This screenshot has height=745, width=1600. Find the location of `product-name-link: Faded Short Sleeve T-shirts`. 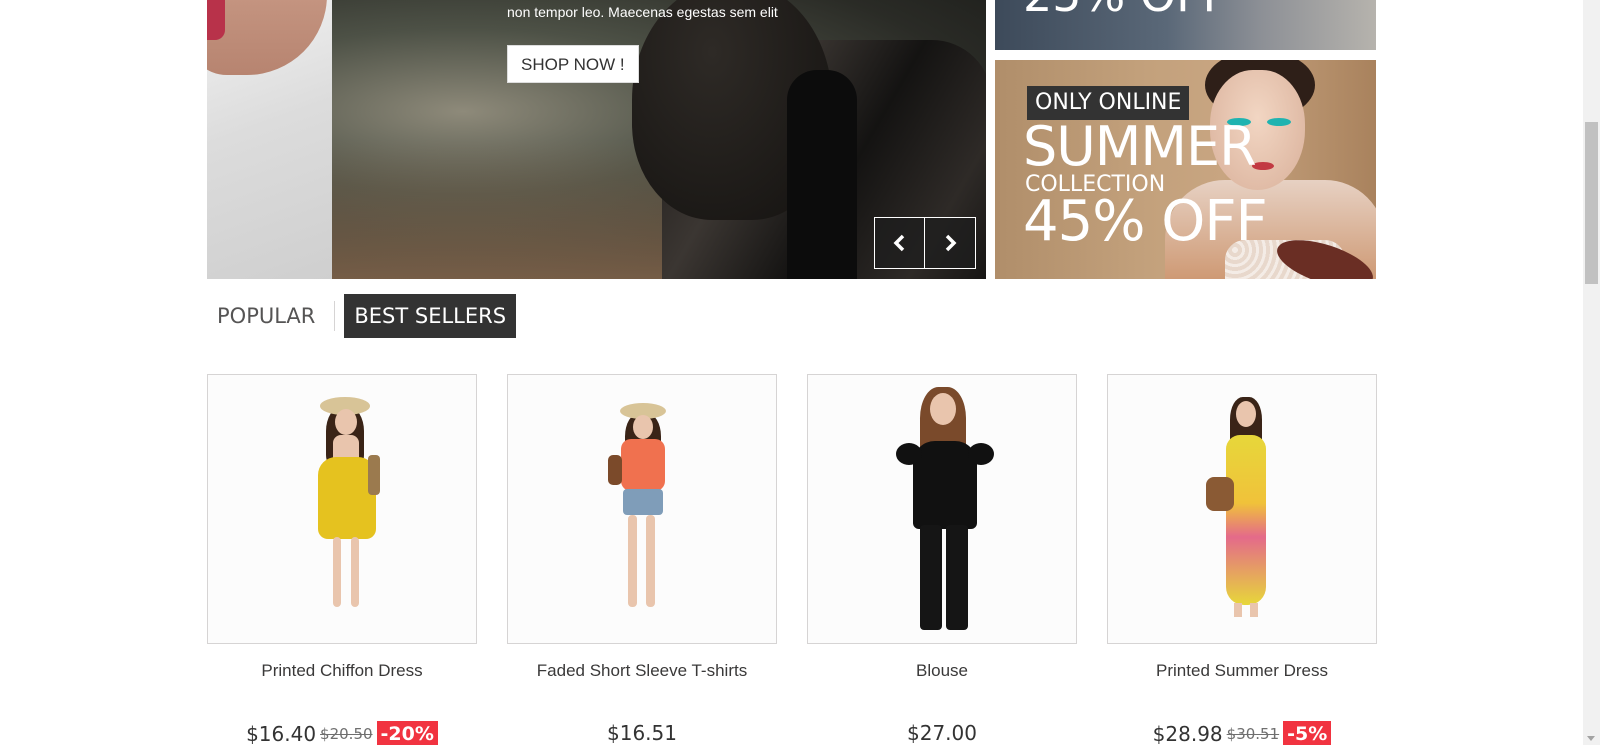

product-name-link: Faded Short Sleeve T-shirts is located at coordinates (642, 671).